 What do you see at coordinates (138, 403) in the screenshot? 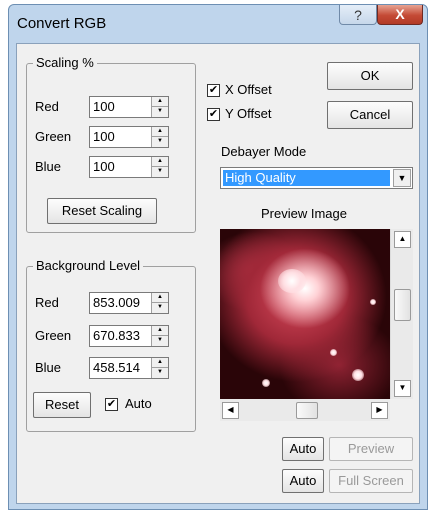
I see `auto-background-label: Auto` at bounding box center [138, 403].